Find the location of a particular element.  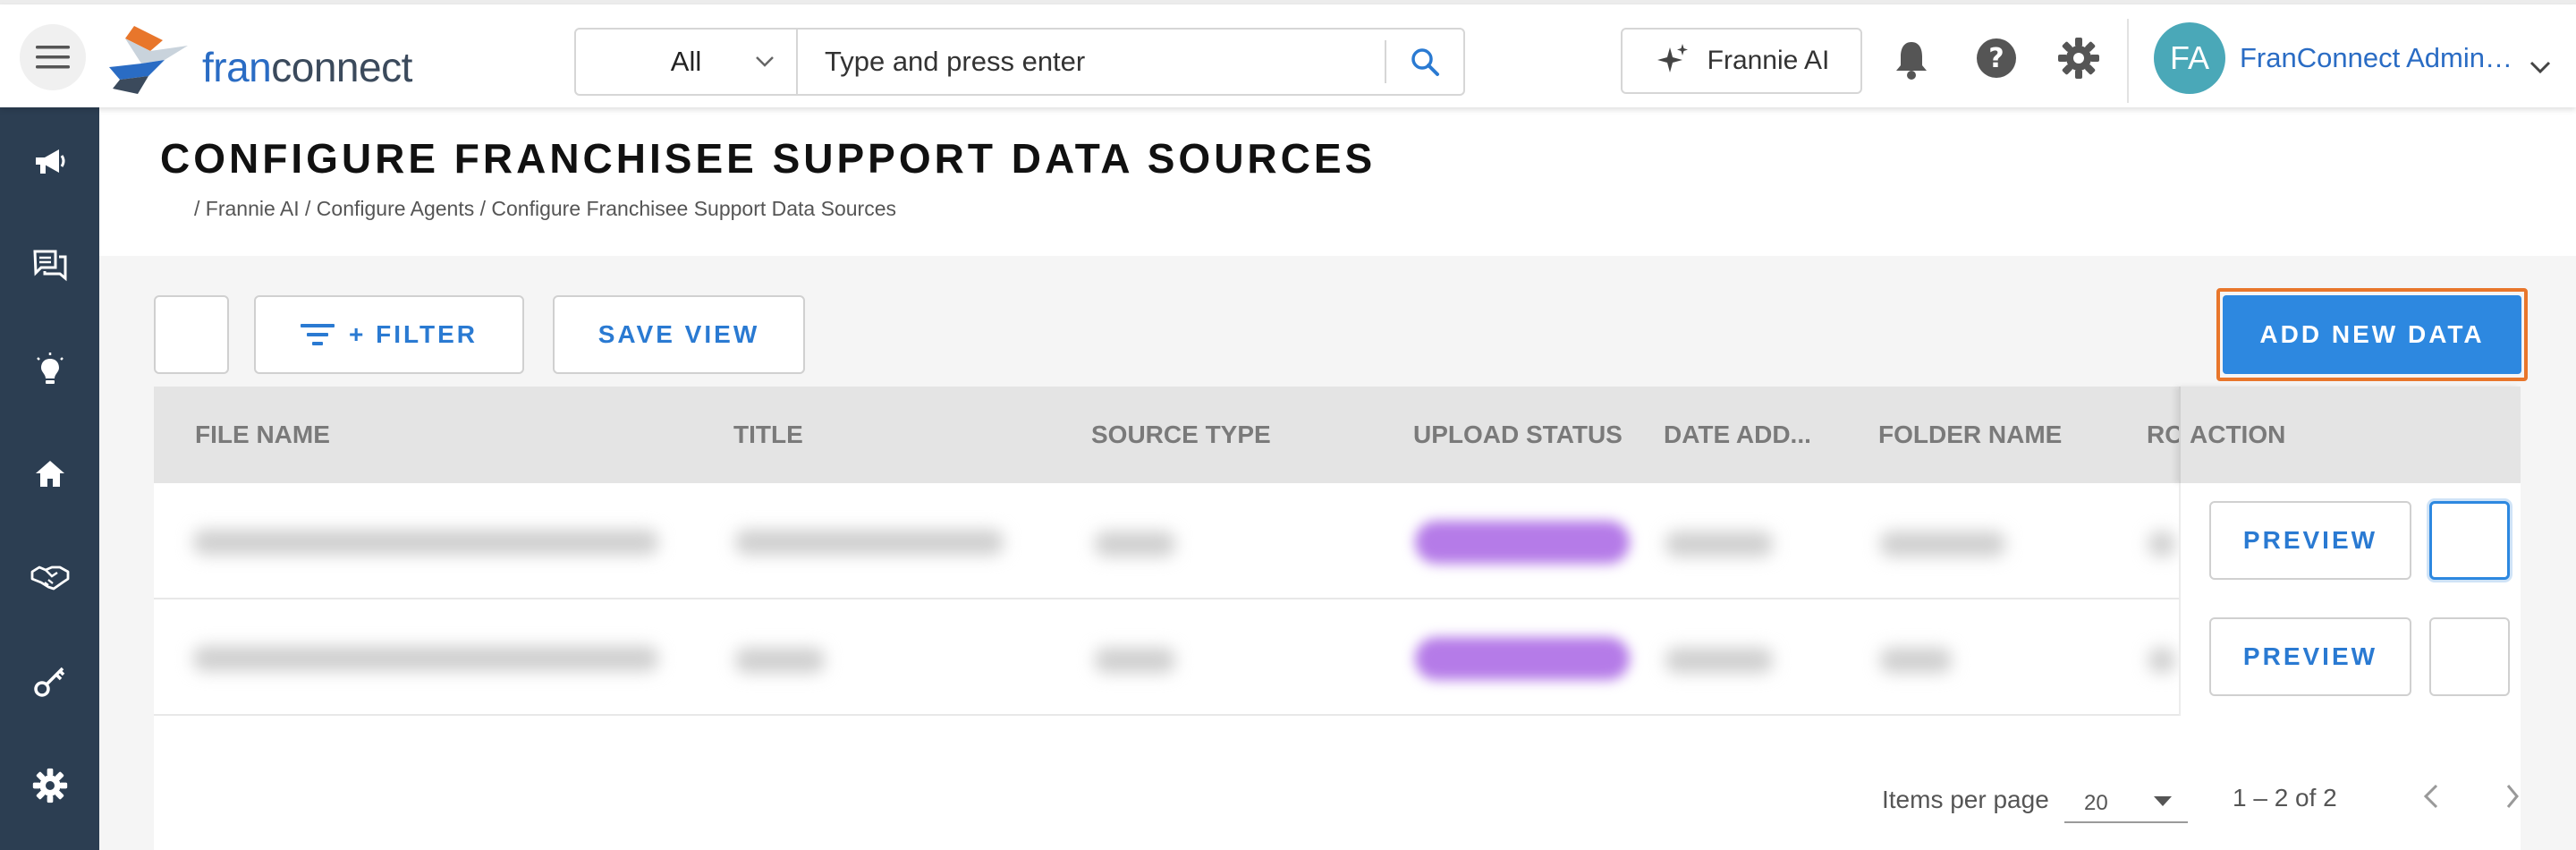

chevron-left-icon is located at coordinates (2431, 796).